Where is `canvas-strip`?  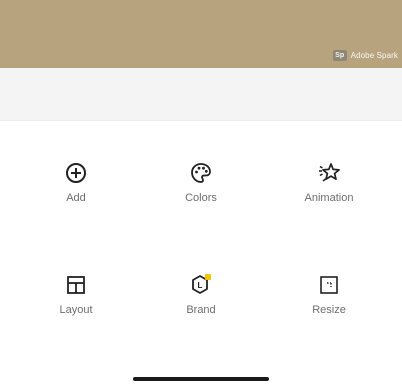 canvas-strip is located at coordinates (201, 94).